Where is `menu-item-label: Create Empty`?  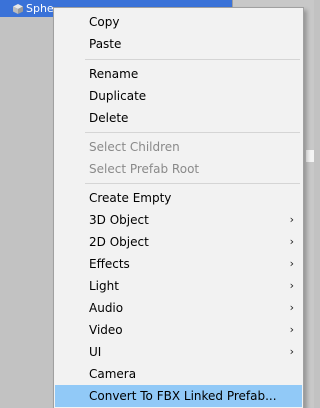 menu-item-label: Create Empty is located at coordinates (130, 198).